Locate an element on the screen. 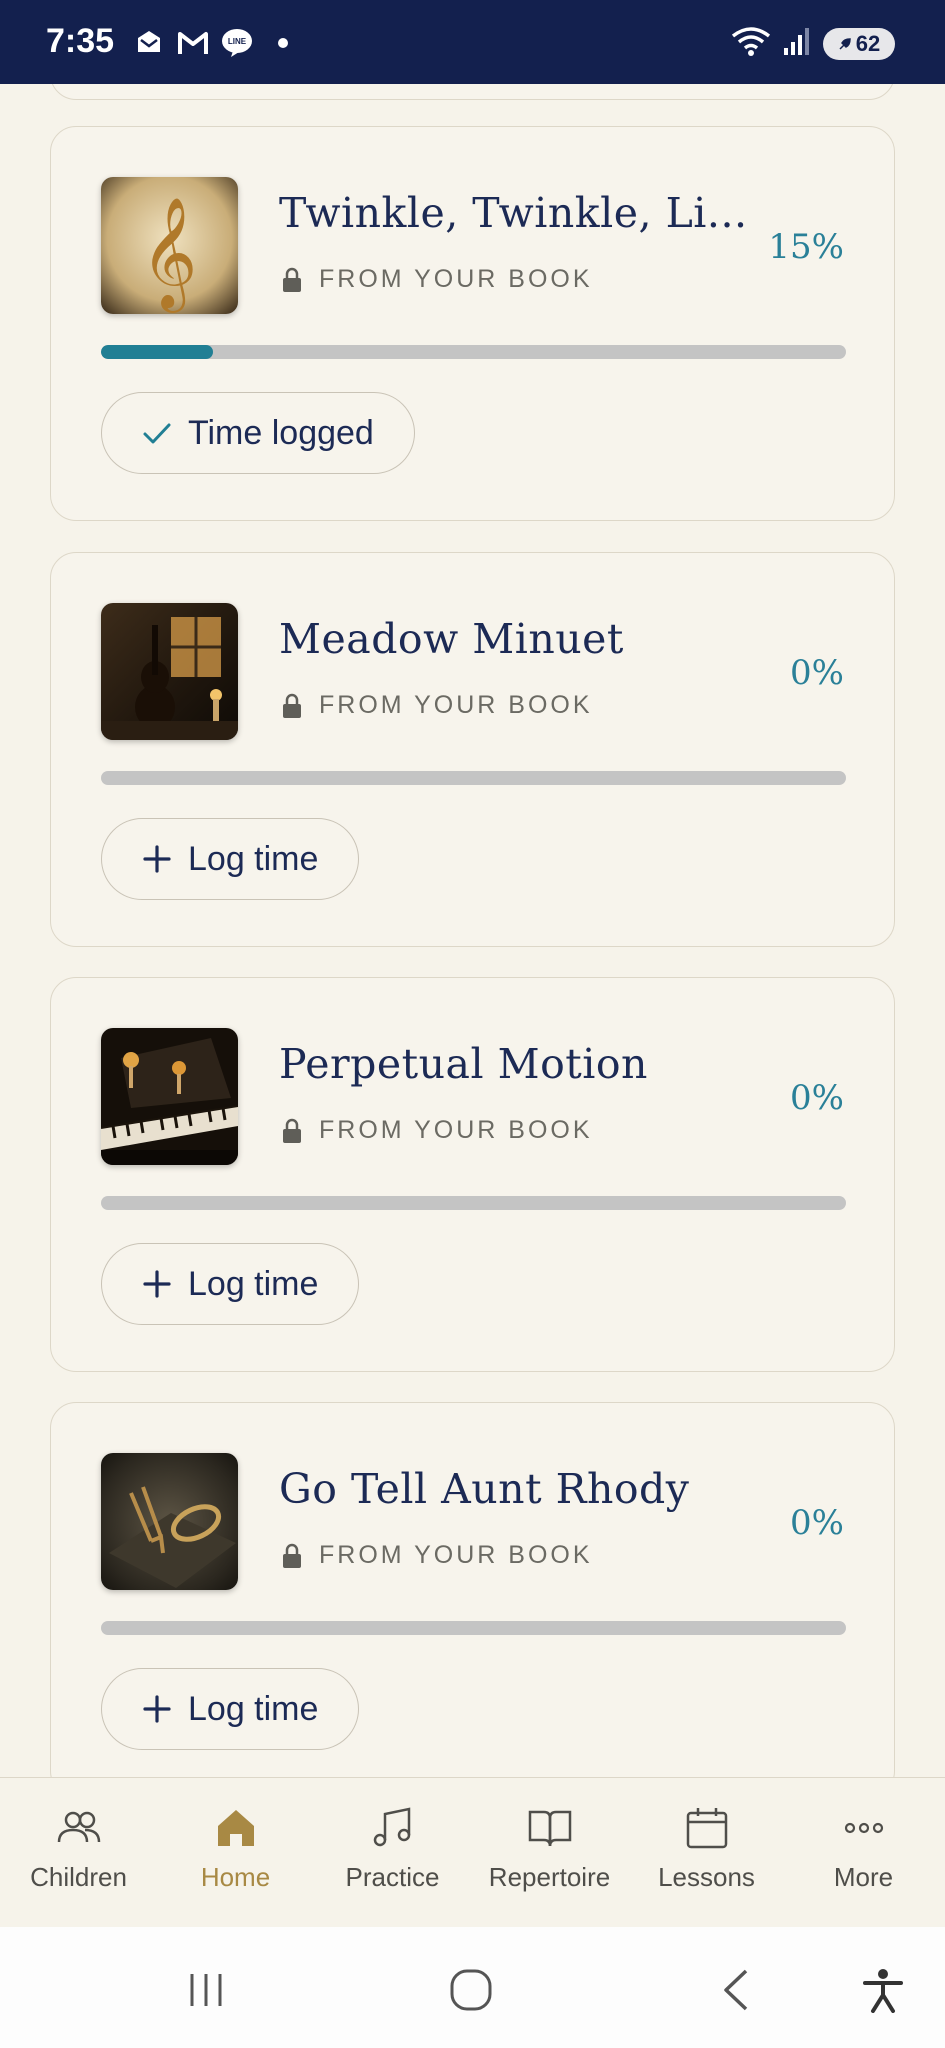  system-nav-bar is located at coordinates (472, 1987).